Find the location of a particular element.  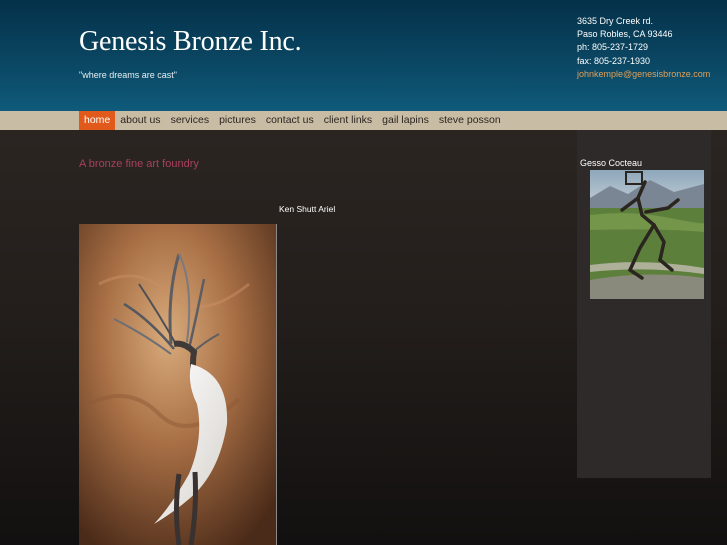

site-title: Genesis Bronze Inc. is located at coordinates (190, 41).